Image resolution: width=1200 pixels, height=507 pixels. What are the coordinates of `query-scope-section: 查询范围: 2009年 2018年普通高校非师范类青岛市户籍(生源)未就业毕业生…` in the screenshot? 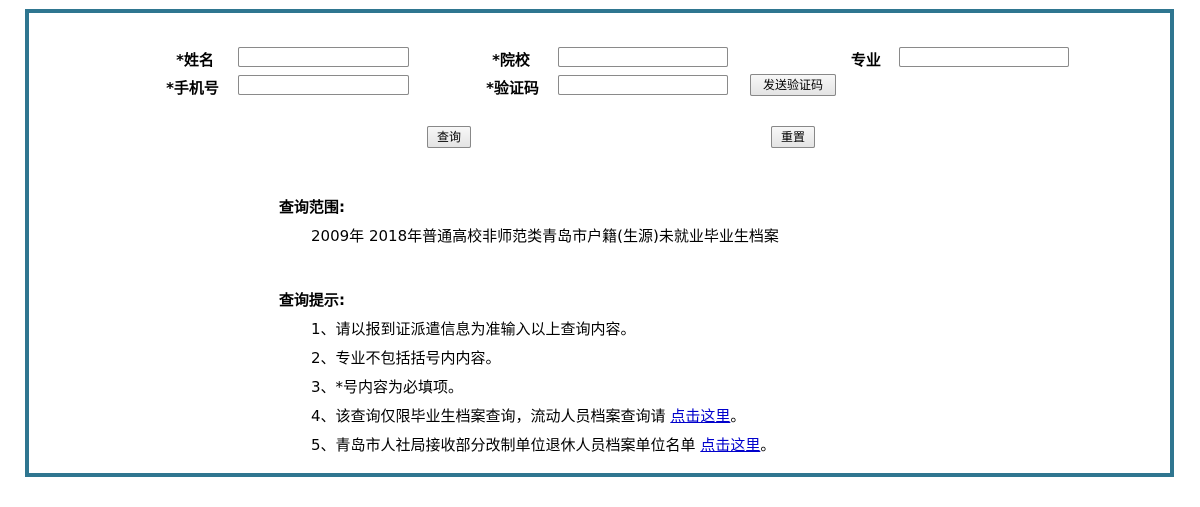 It's located at (529, 221).